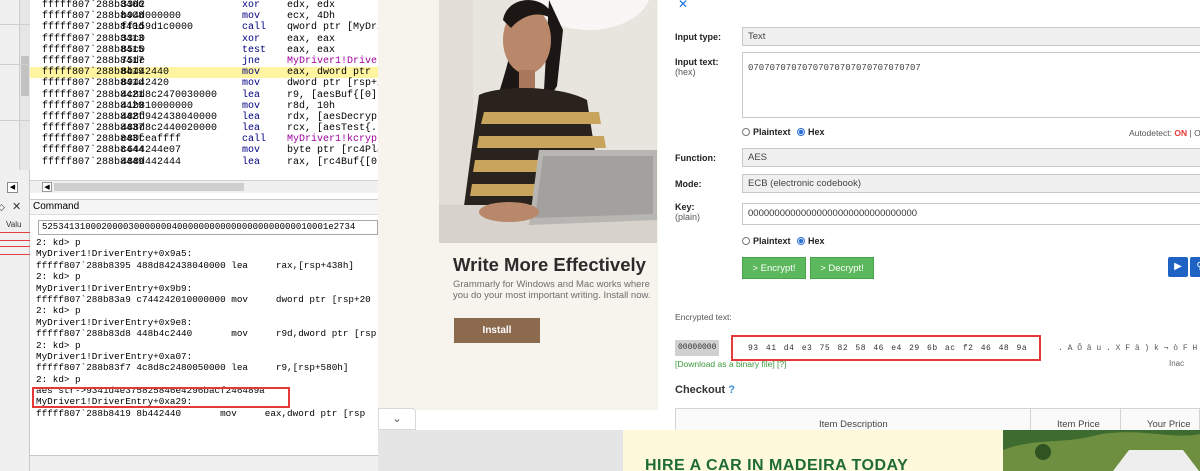 Image resolution: width=1200 pixels, height=471 pixels. What do you see at coordinates (161, 397) in the screenshot?
I see `aes-result-highlight` at bounding box center [161, 397].